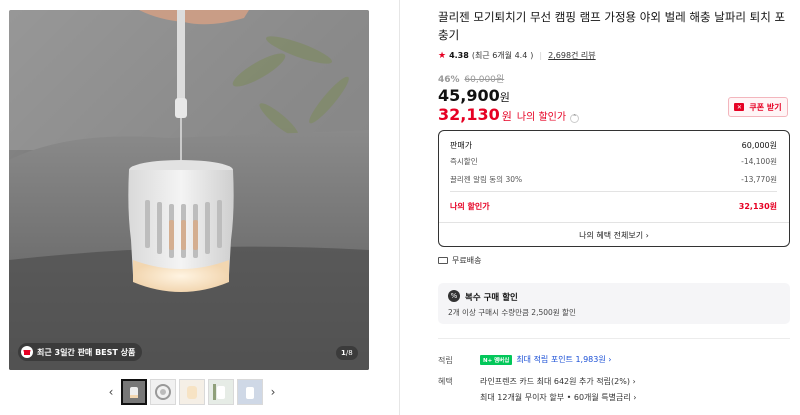 The width and height of the screenshot is (800, 415). I want to click on price-row-list: 판매가 60,000원, so click(613, 145).